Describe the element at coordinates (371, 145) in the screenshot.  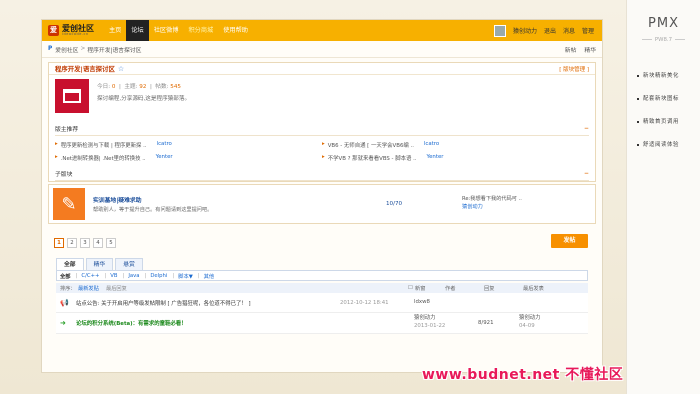
I see `recommend-title-link: VB6 - 无师自通 [ 一天学会VB6编 ..` at that location.